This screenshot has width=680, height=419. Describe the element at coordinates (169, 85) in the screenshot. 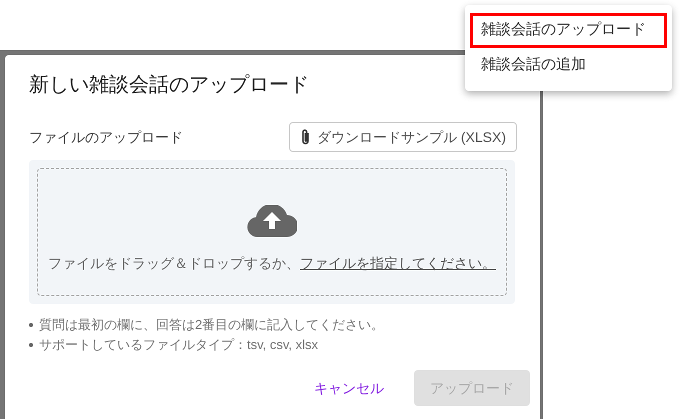

I see `dialog-title: 新しい雑談会話のアップロード` at that location.